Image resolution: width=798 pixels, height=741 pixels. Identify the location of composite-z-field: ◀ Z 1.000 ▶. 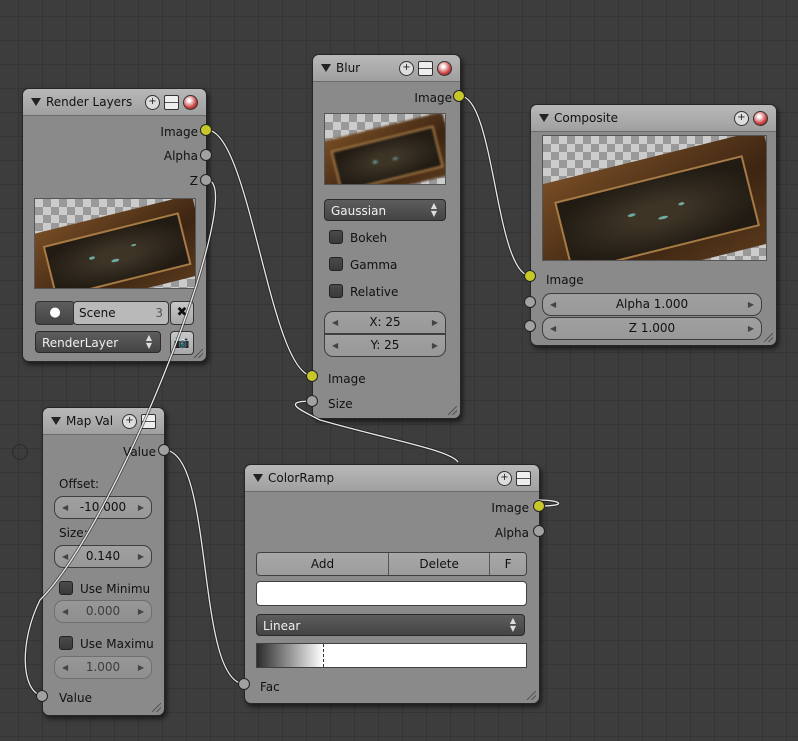
(652, 328).